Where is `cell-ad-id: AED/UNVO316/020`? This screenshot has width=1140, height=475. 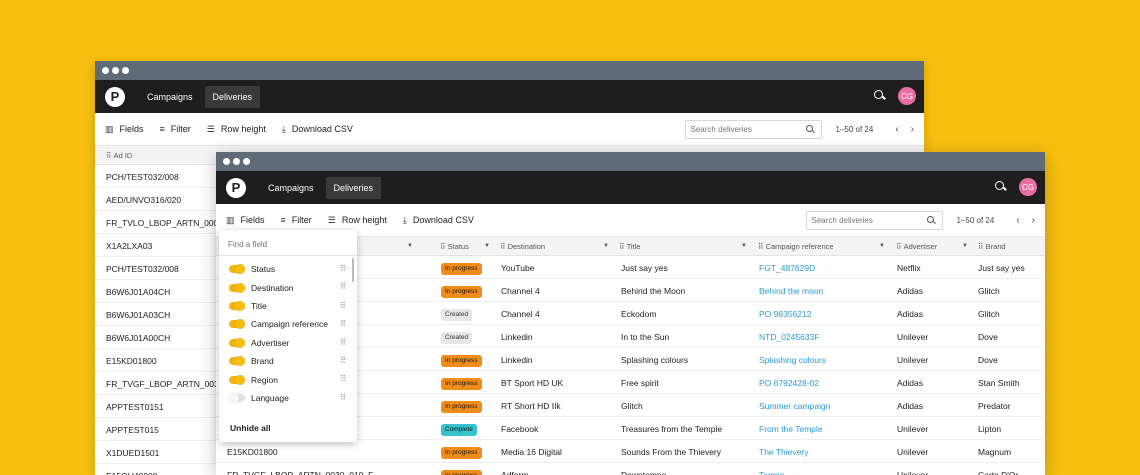
cell-ad-id: AED/UNVO316/020 is located at coordinates (144, 200).